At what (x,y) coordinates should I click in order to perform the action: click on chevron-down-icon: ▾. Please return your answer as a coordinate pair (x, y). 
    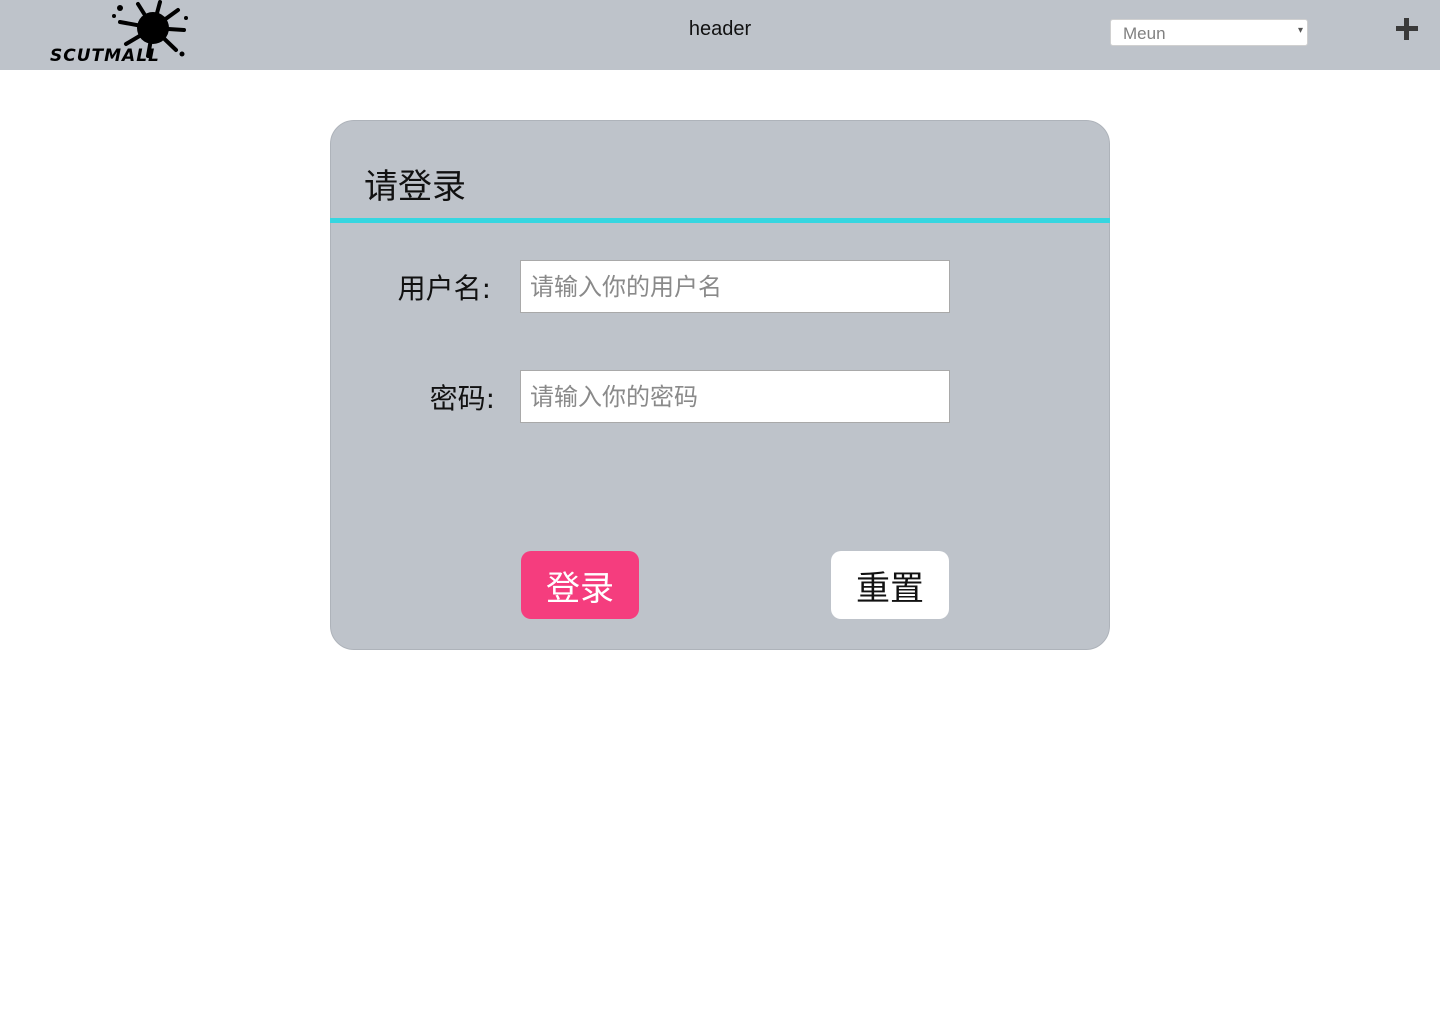
    Looking at the image, I should click on (1300, 30).